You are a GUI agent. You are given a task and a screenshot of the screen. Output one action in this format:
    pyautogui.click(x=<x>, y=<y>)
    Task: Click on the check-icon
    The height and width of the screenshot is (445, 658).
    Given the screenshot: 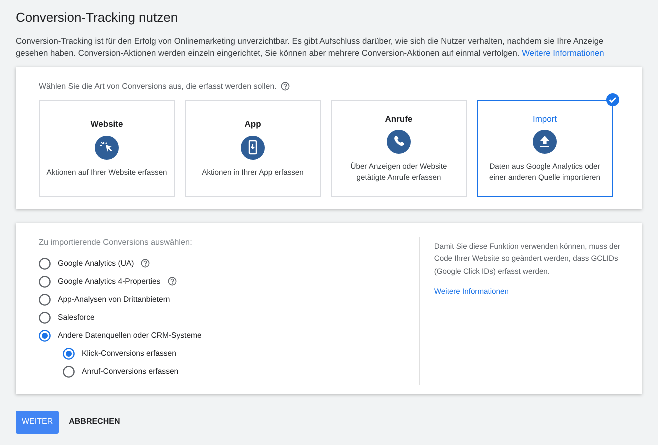 What is the action you would take?
    pyautogui.click(x=613, y=99)
    